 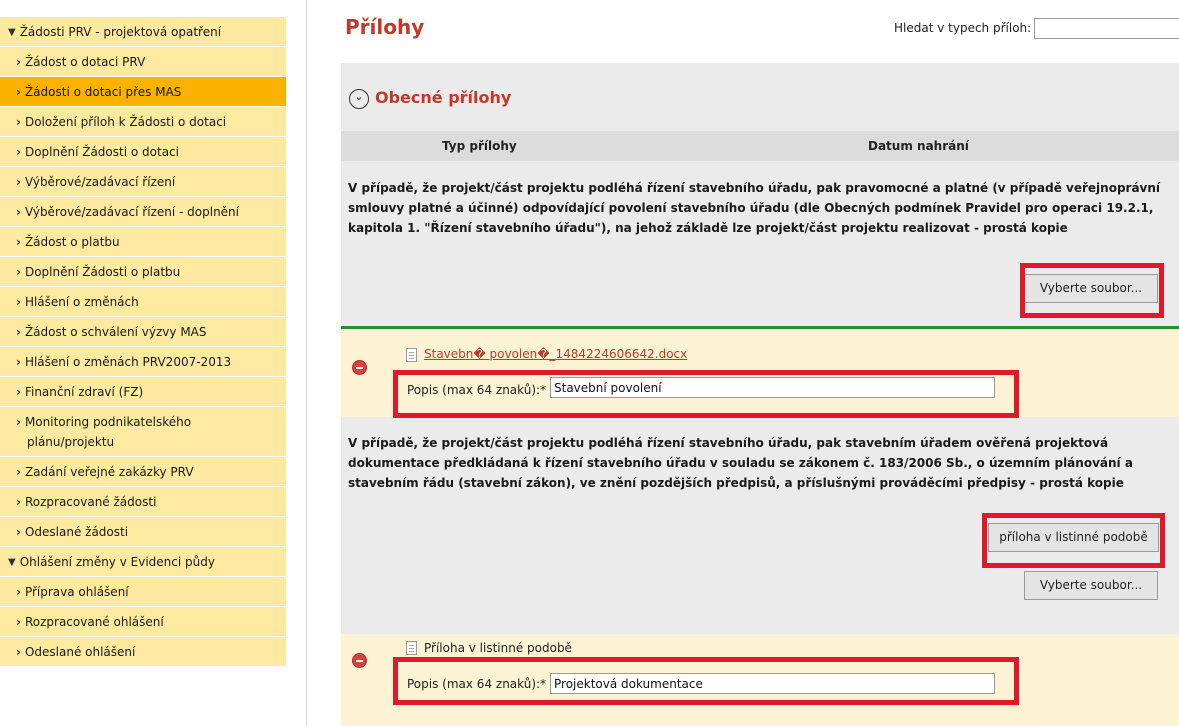 What do you see at coordinates (760, 146) in the screenshot?
I see `table-header: Typ přílohy Datum nahrání` at bounding box center [760, 146].